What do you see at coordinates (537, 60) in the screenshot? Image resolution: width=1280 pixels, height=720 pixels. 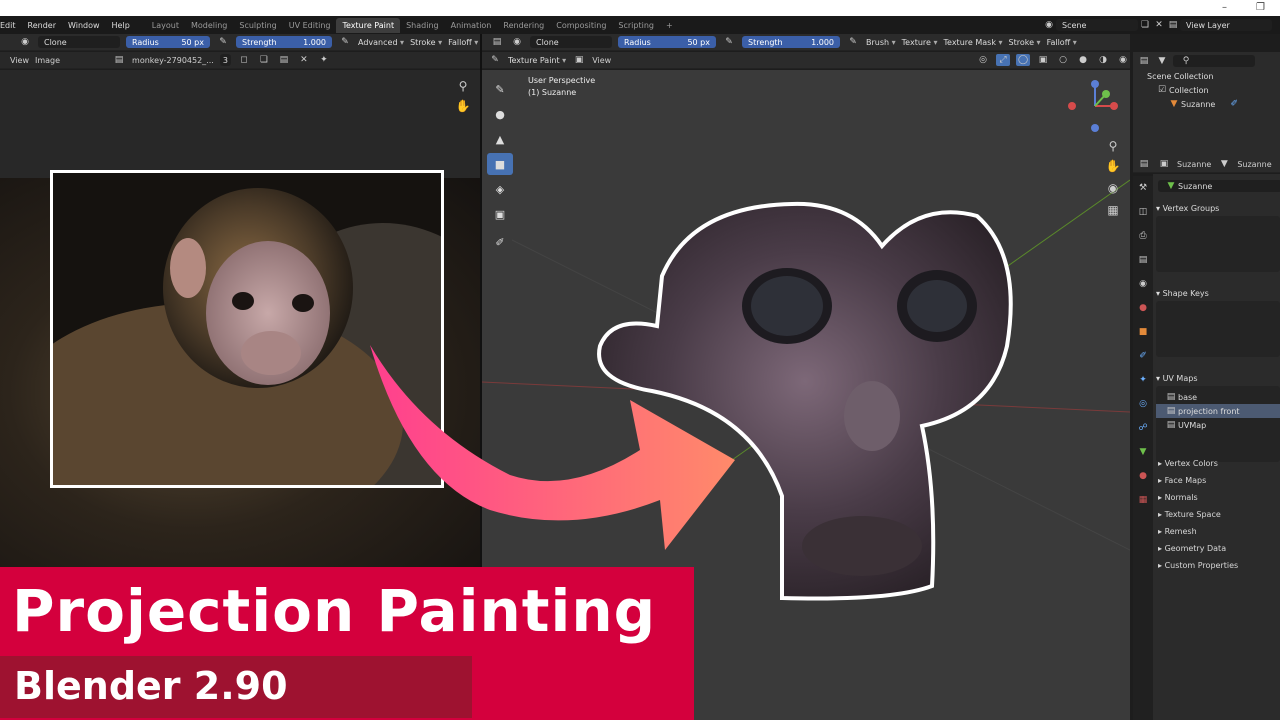 I see `mode-dropdown: Texture Paint` at bounding box center [537, 60].